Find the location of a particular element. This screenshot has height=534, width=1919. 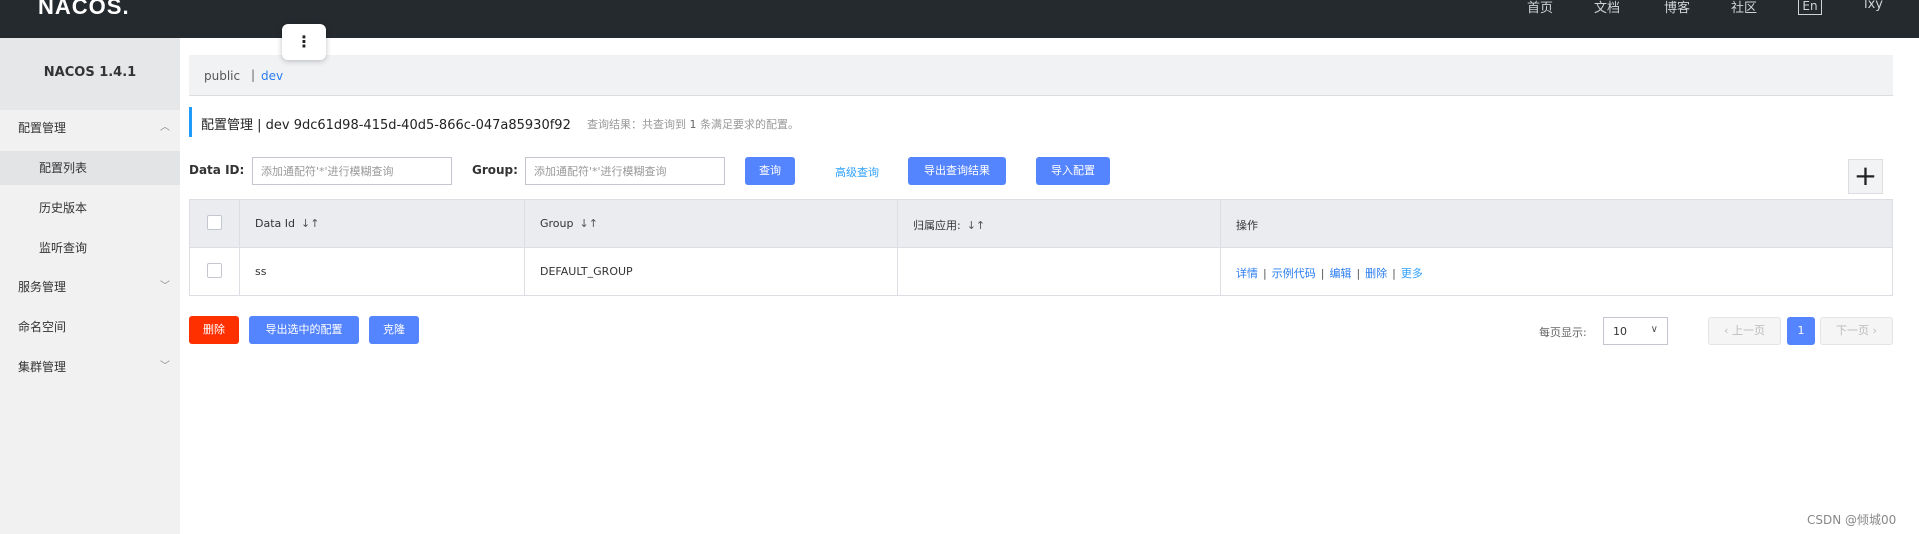

sidebar-item-listener-query: 监听查询 is located at coordinates (90, 248).